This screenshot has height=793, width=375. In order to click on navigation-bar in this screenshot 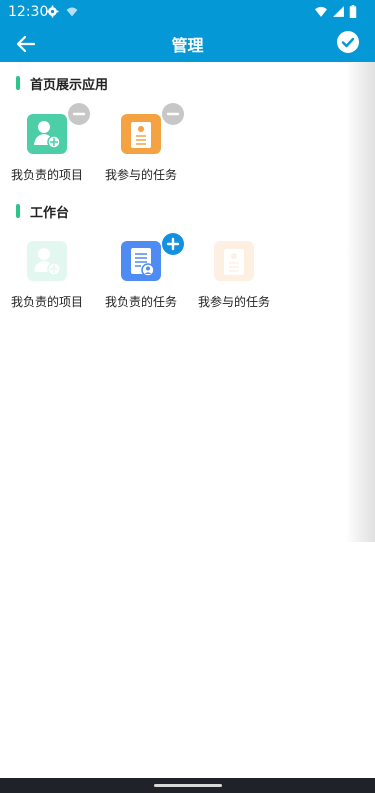, I will do `click(187, 785)`.